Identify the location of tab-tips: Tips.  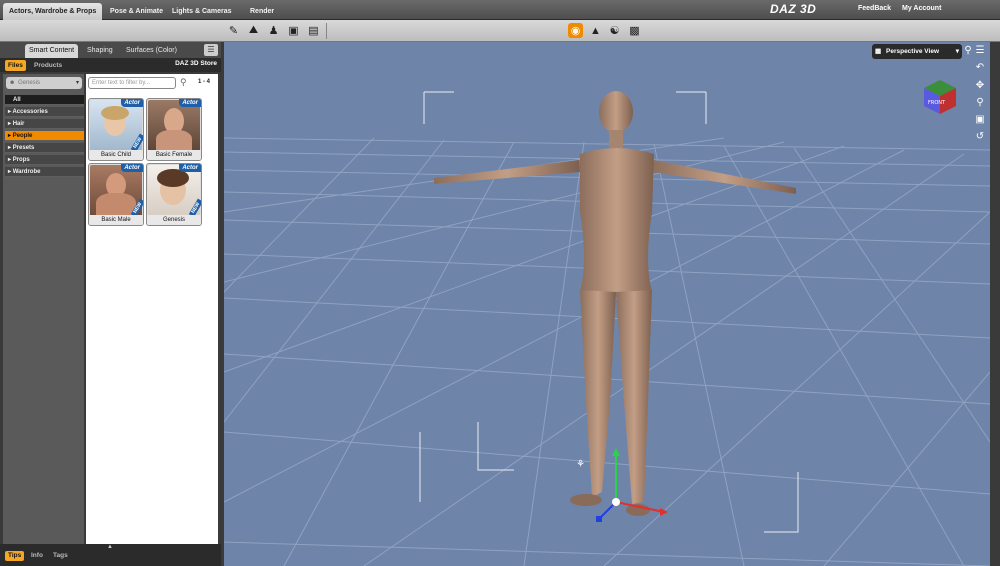
(15, 556).